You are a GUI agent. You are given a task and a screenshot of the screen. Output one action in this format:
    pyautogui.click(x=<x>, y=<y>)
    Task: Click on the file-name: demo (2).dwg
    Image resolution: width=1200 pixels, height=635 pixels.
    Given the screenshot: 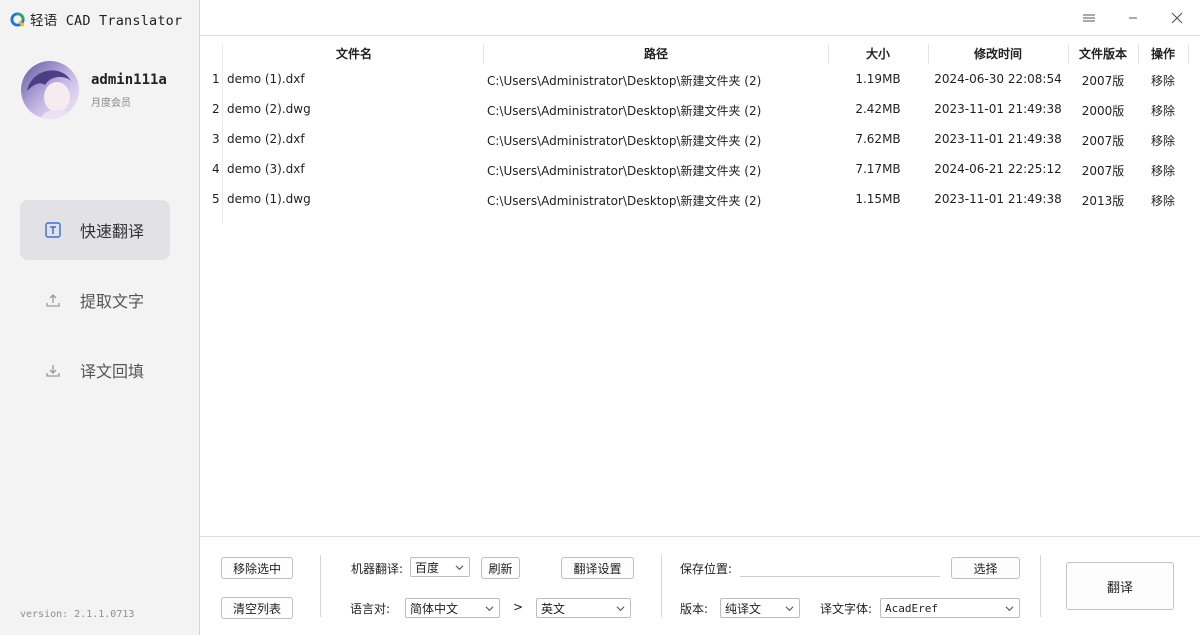 What is the action you would take?
    pyautogui.click(x=269, y=109)
    